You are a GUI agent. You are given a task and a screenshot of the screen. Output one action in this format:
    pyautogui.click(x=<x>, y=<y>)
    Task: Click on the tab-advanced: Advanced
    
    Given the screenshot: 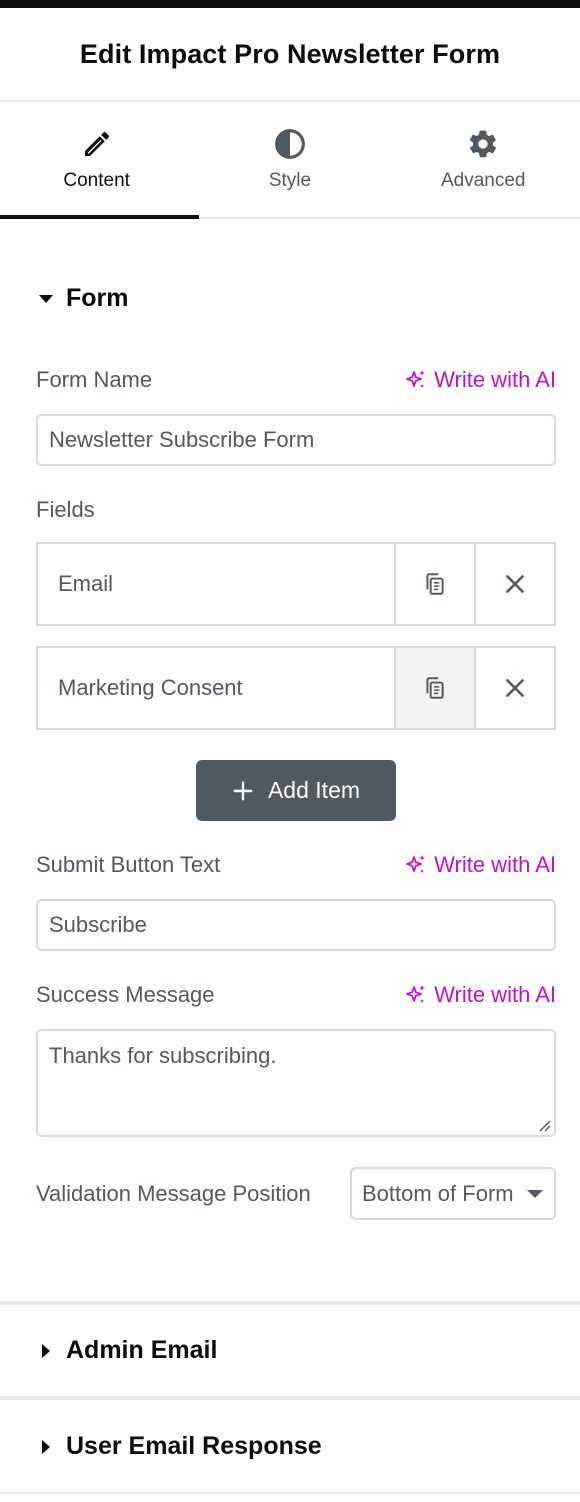 What is the action you would take?
    pyautogui.click(x=483, y=160)
    